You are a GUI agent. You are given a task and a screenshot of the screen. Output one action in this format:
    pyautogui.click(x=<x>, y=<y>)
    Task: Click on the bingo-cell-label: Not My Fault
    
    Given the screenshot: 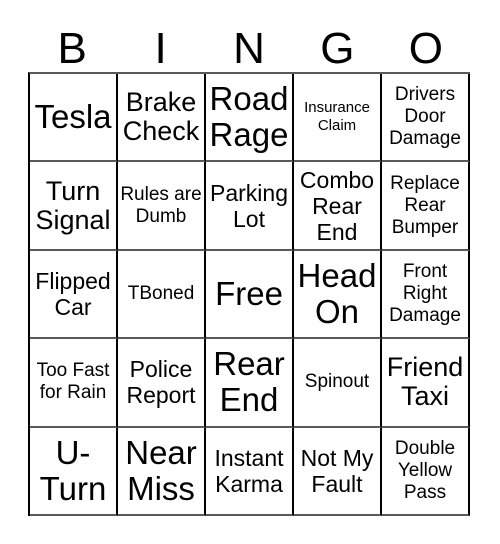 What is the action you would take?
    pyautogui.click(x=337, y=470)
    